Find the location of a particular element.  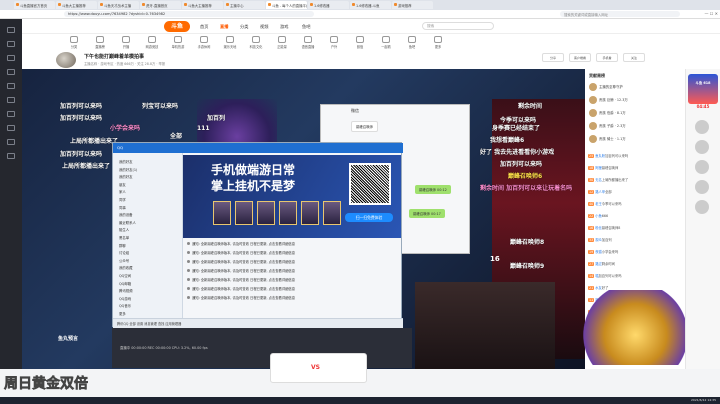

category-item: 网游竞技 is located at coordinates (152, 42).